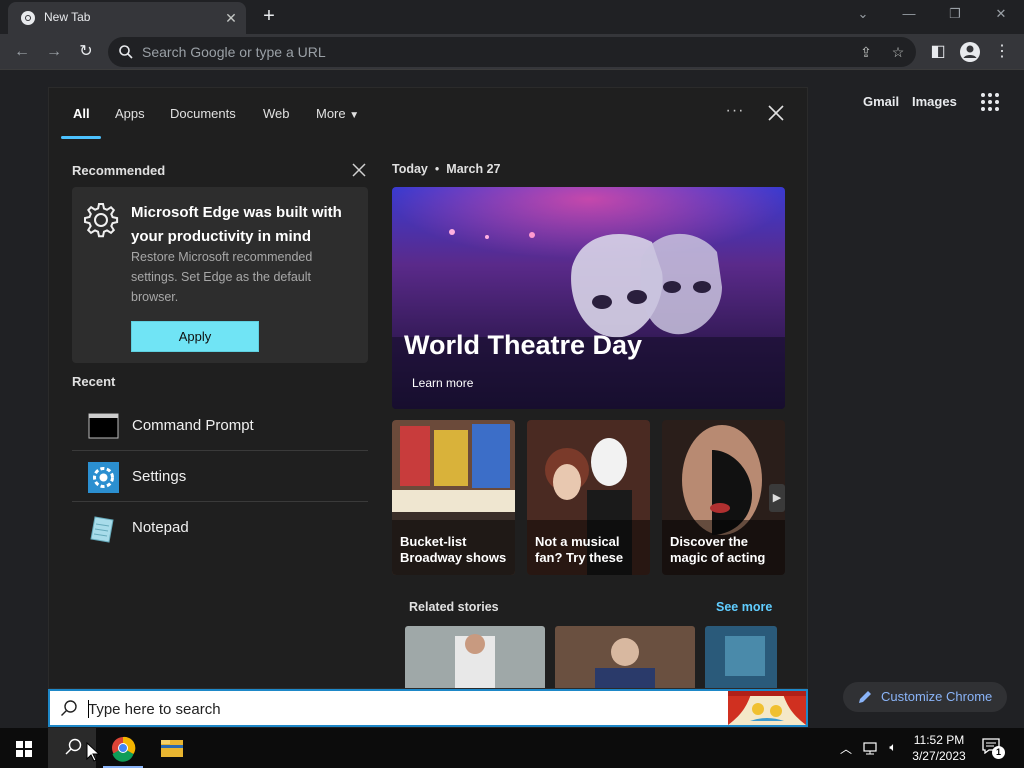 The image size is (1024, 768). Describe the element at coordinates (220, 477) in the screenshot. I see `recent-item-settings: Settings` at that location.